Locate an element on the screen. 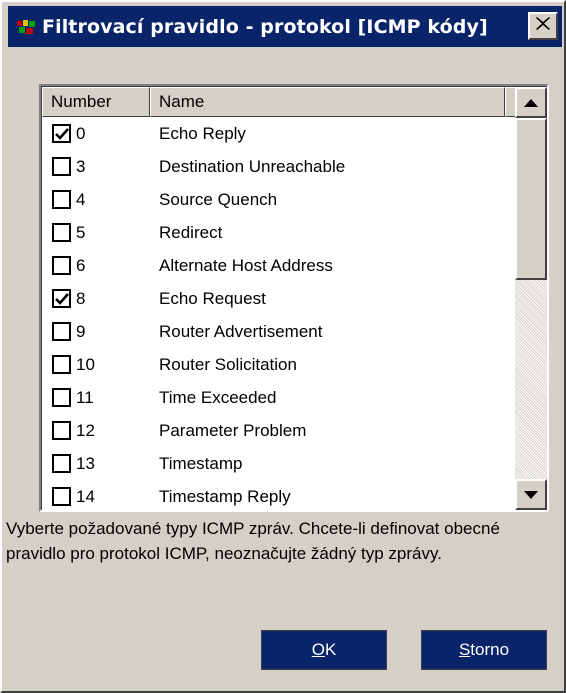 Image resolution: width=566 pixels, height=693 pixels. cancel-button: Storno is located at coordinates (484, 650).